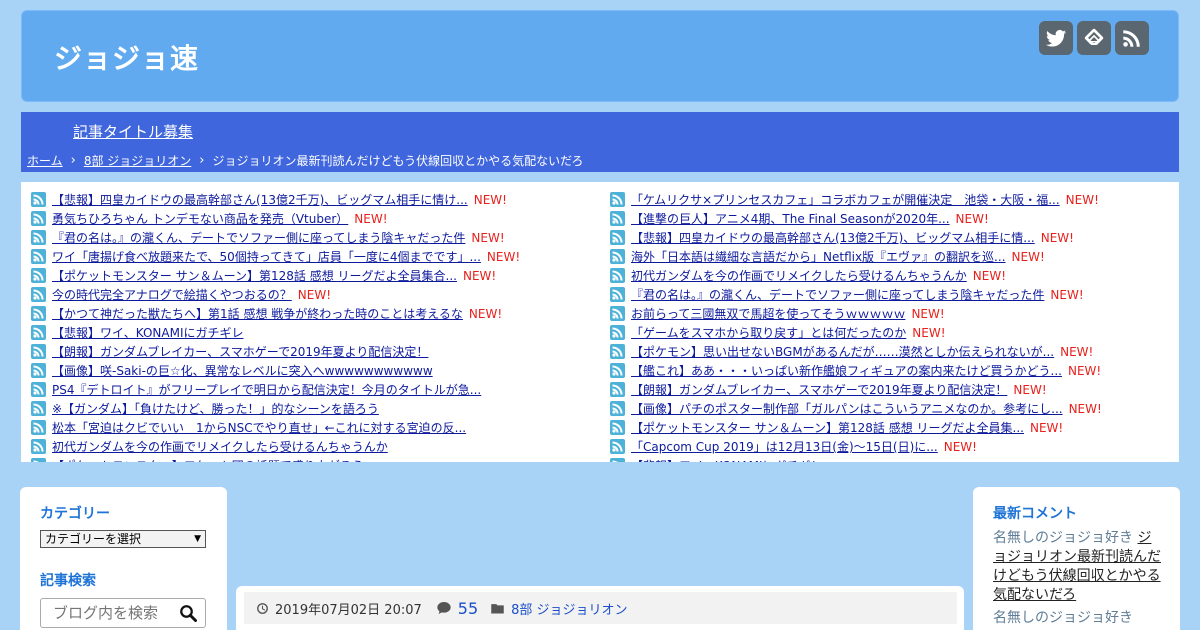  What do you see at coordinates (257, 313) in the screenshot?
I see `rss-item-link: 【かつて神だった獣たちへ】第1話 感想 戦争が終わった時のことは考えるな` at bounding box center [257, 313].